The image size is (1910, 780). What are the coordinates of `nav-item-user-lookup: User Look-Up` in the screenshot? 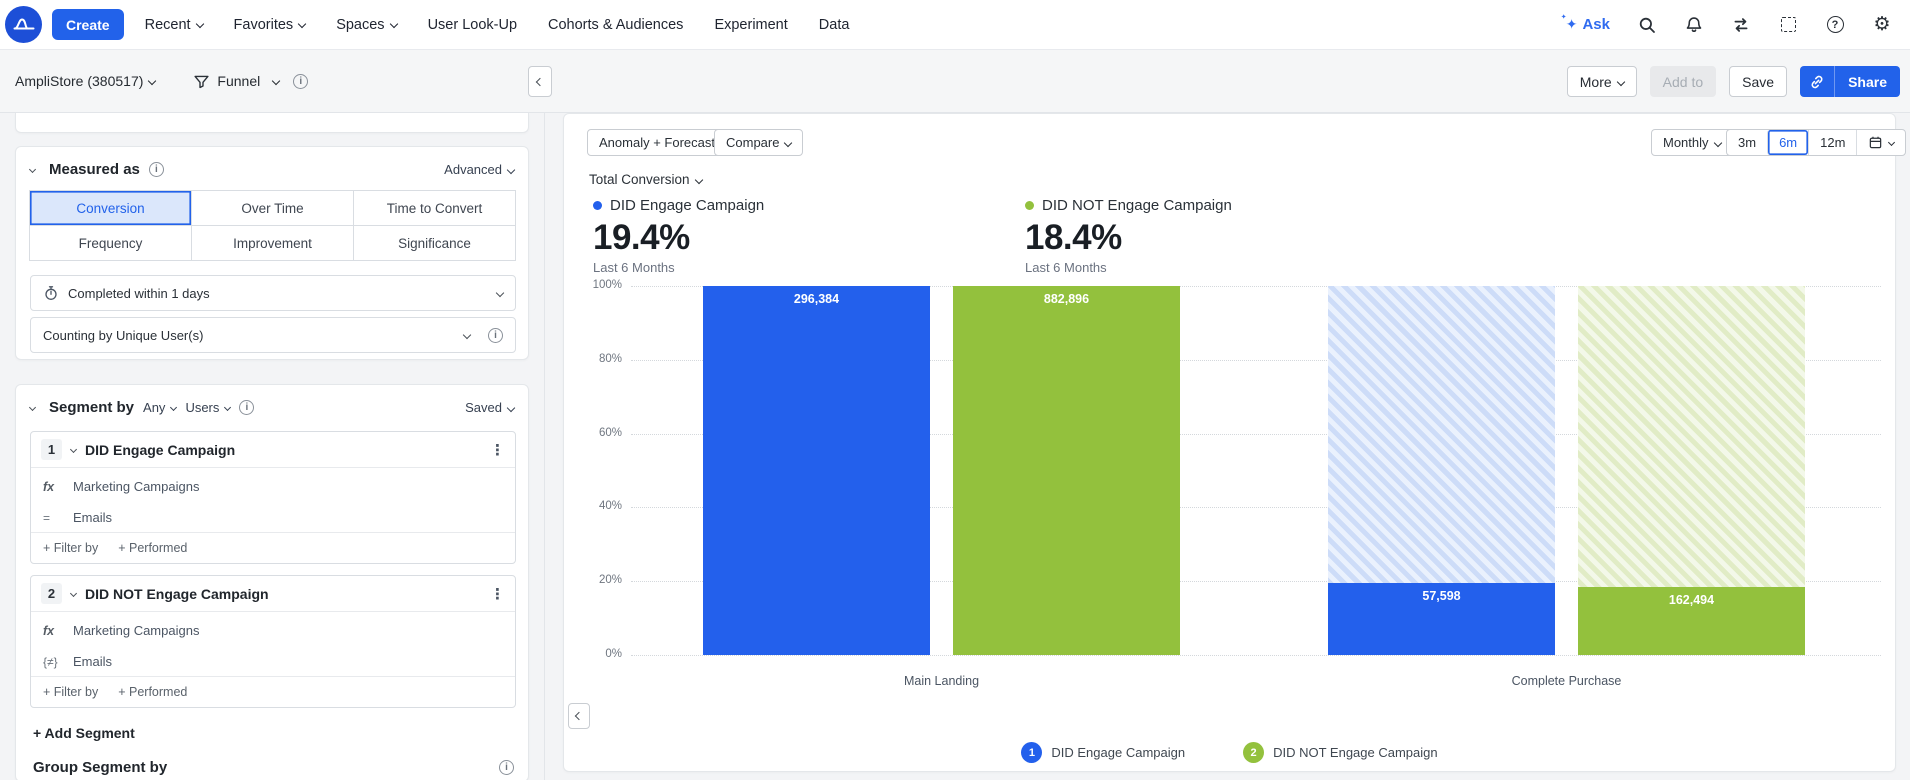 It's located at (472, 25).